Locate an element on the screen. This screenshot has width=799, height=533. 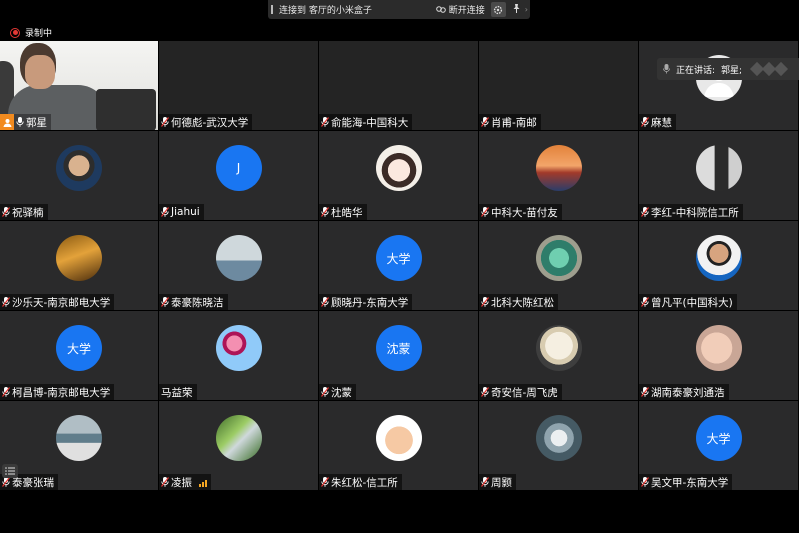
participant-name-bar: 沈蒙 is located at coordinates (337, 392).